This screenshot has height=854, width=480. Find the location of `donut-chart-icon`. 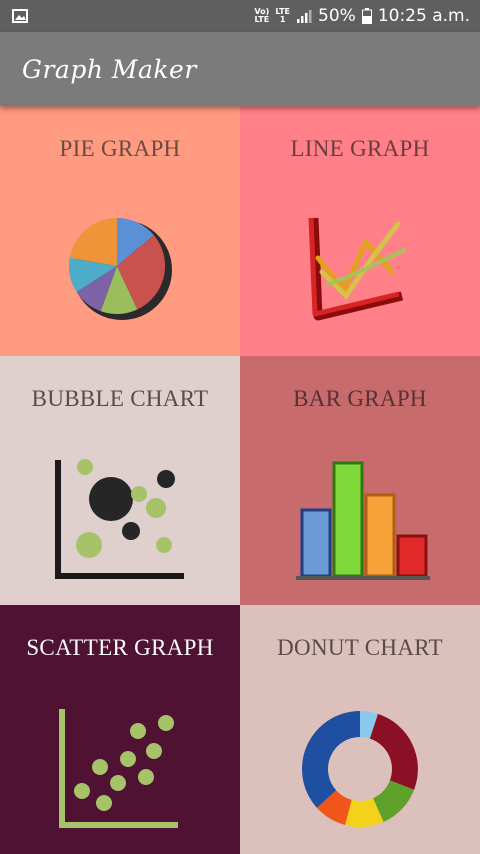

donut-chart-icon is located at coordinates (360, 769).